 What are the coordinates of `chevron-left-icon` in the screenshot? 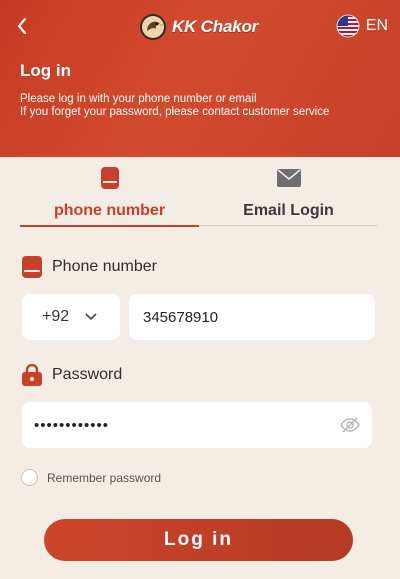 It's located at (22, 26).